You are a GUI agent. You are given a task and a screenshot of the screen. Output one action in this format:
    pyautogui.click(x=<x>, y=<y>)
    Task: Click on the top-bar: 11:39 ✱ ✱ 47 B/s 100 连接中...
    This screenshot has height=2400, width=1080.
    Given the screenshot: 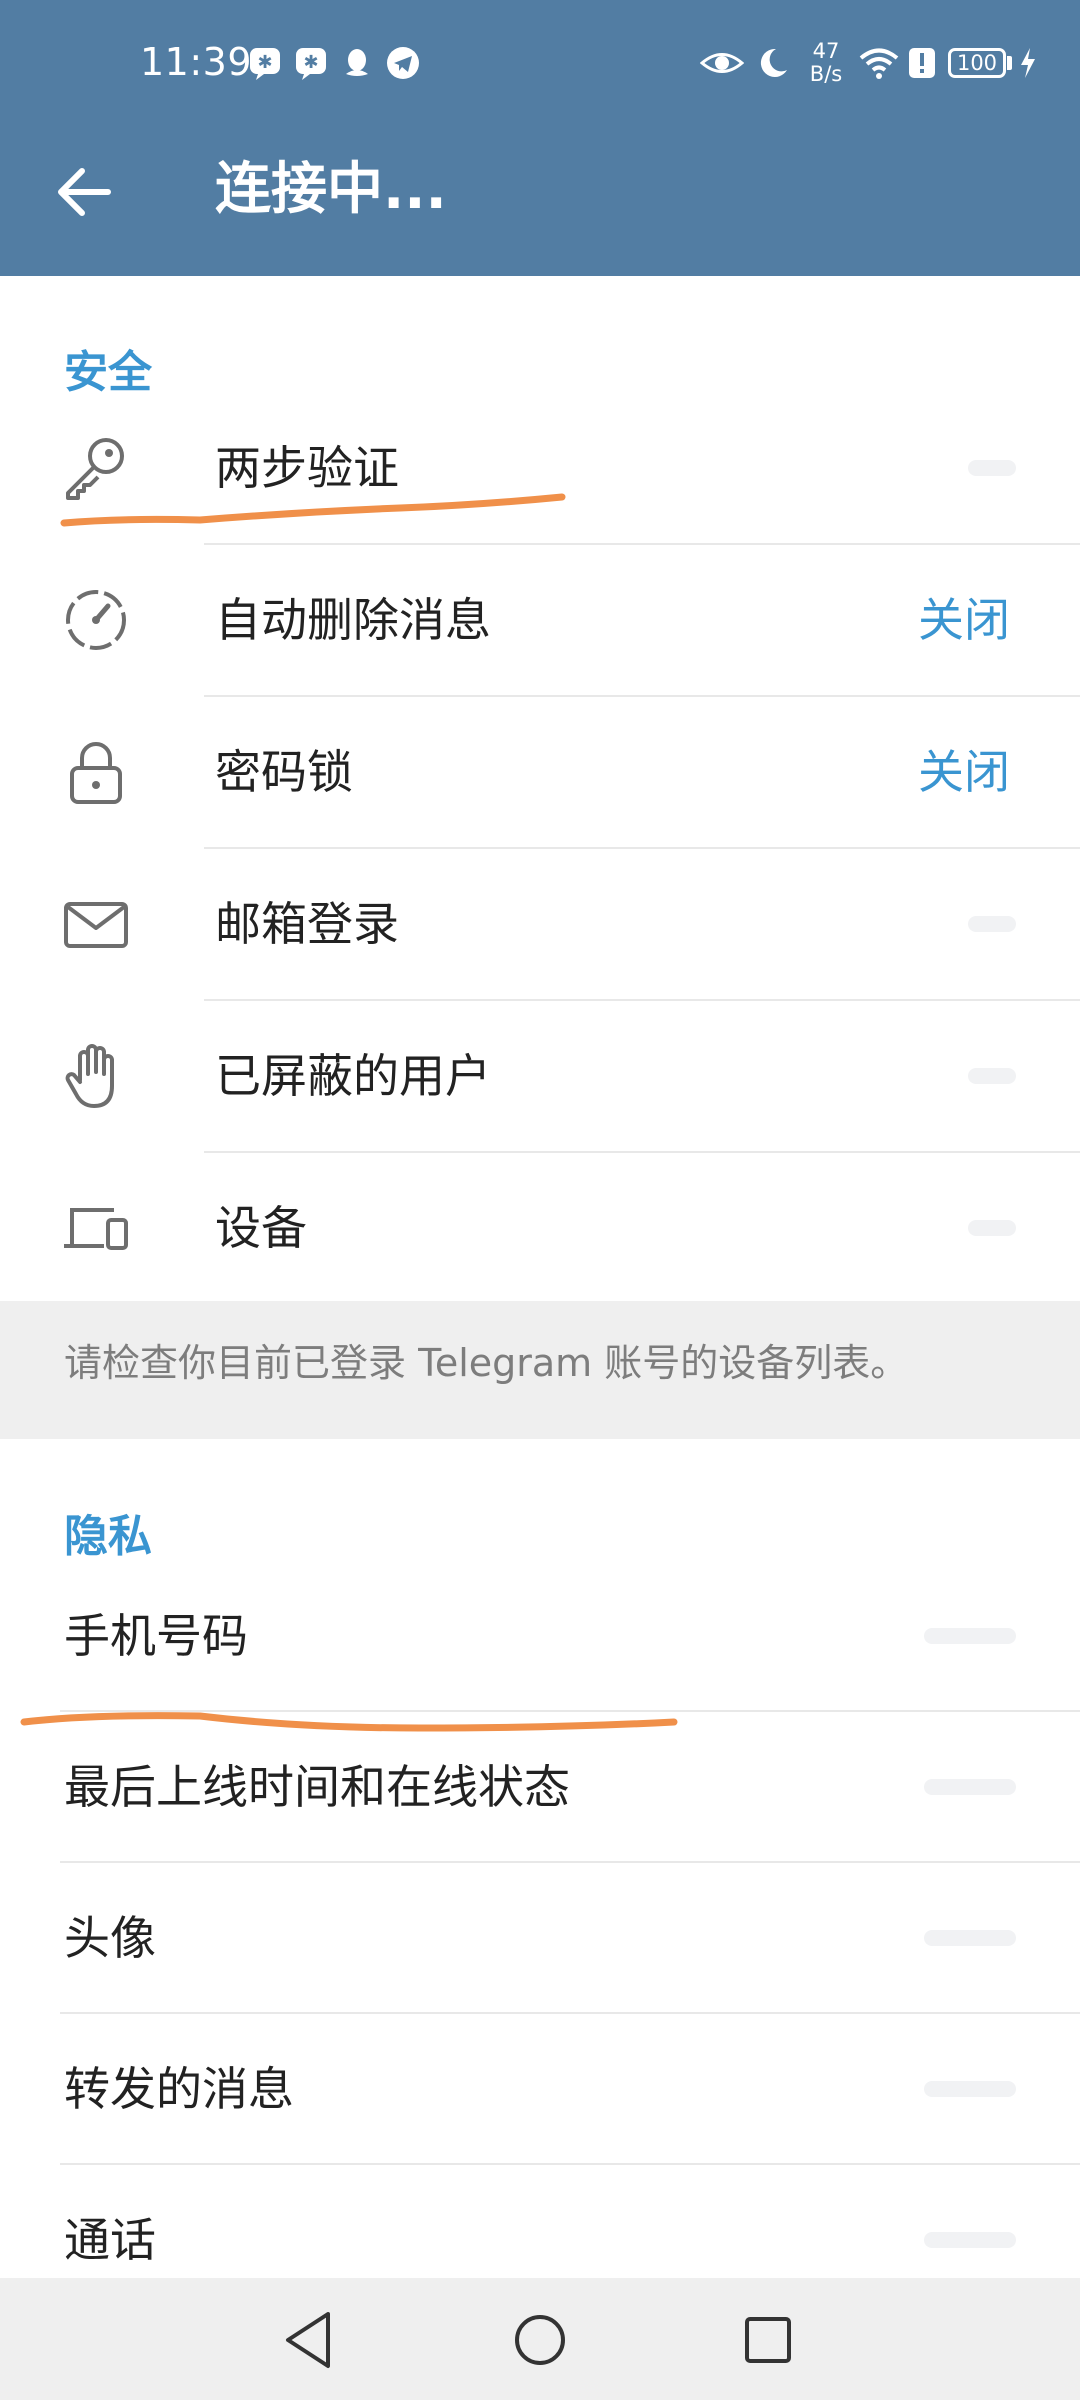 What is the action you would take?
    pyautogui.click(x=540, y=138)
    